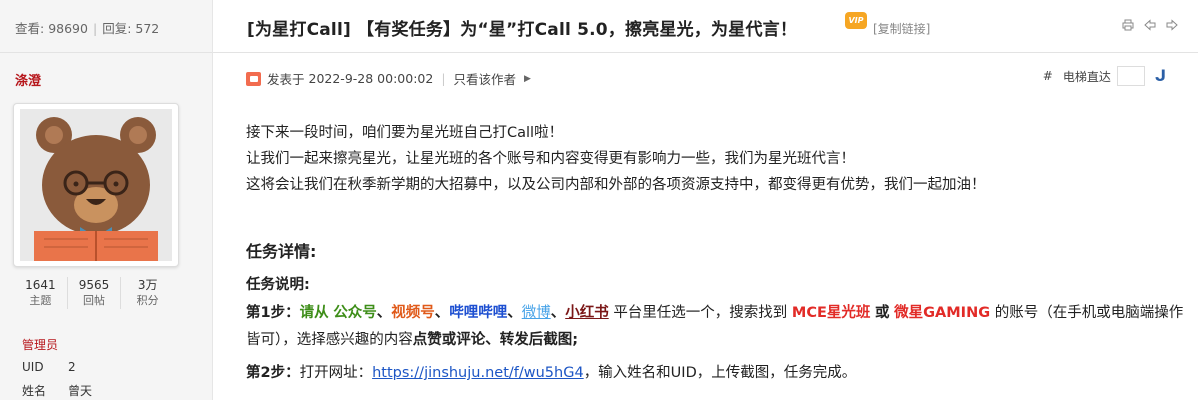 Image resolution: width=1198 pixels, height=400 pixels. What do you see at coordinates (33, 367) in the screenshot?
I see `info-uid-key: UID` at bounding box center [33, 367].